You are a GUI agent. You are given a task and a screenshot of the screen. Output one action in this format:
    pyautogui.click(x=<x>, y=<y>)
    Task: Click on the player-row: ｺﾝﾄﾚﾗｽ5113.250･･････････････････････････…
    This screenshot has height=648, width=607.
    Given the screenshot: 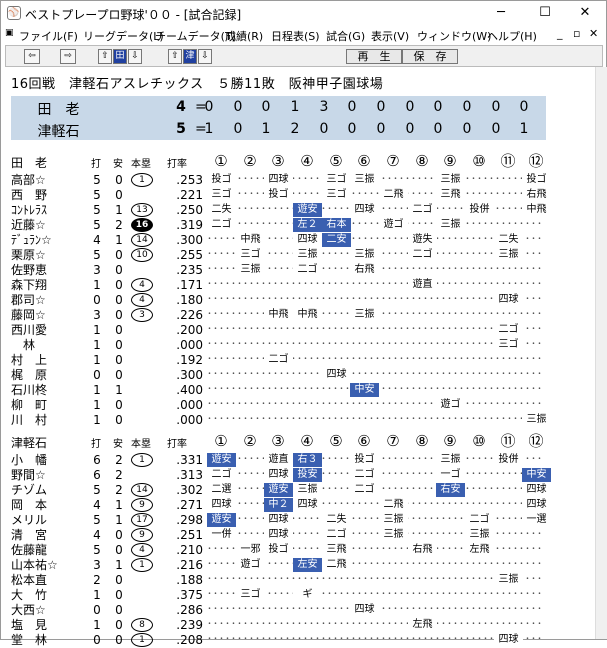 What is the action you would take?
    pyautogui.click(x=281, y=210)
    